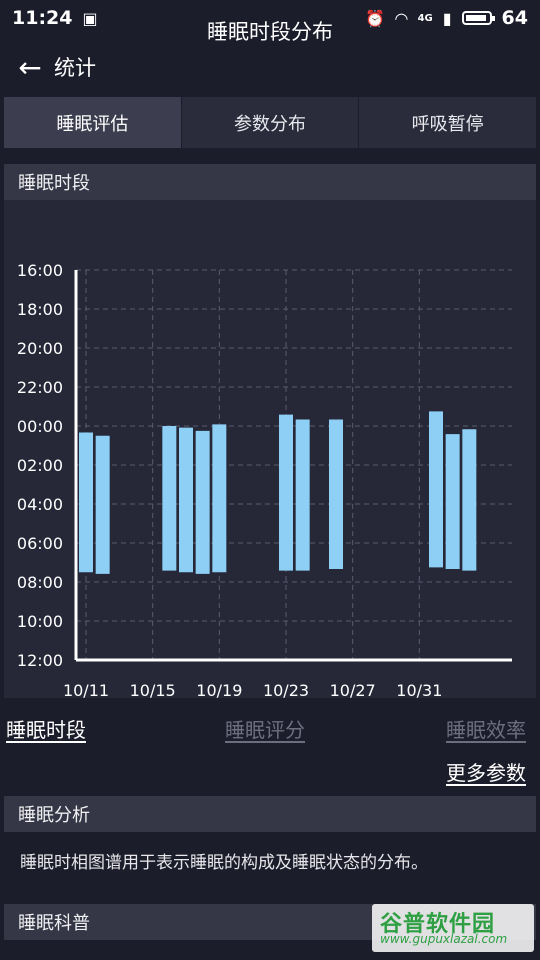 The image size is (540, 960). What do you see at coordinates (40, 348) in the screenshot?
I see `y-tick-label: 20:00` at bounding box center [40, 348].